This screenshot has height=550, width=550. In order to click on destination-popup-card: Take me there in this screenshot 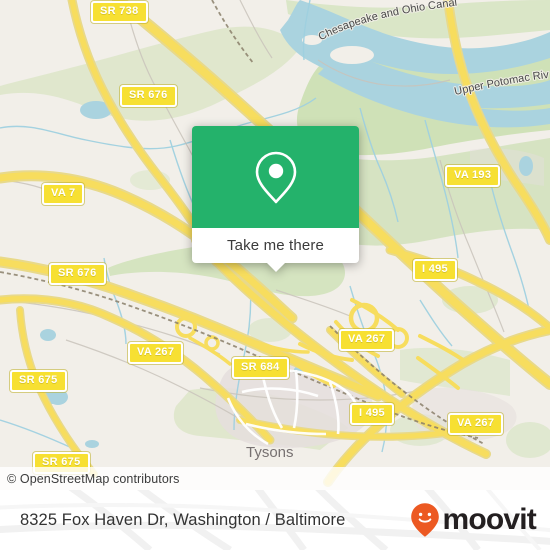, I will do `click(275, 199)`.